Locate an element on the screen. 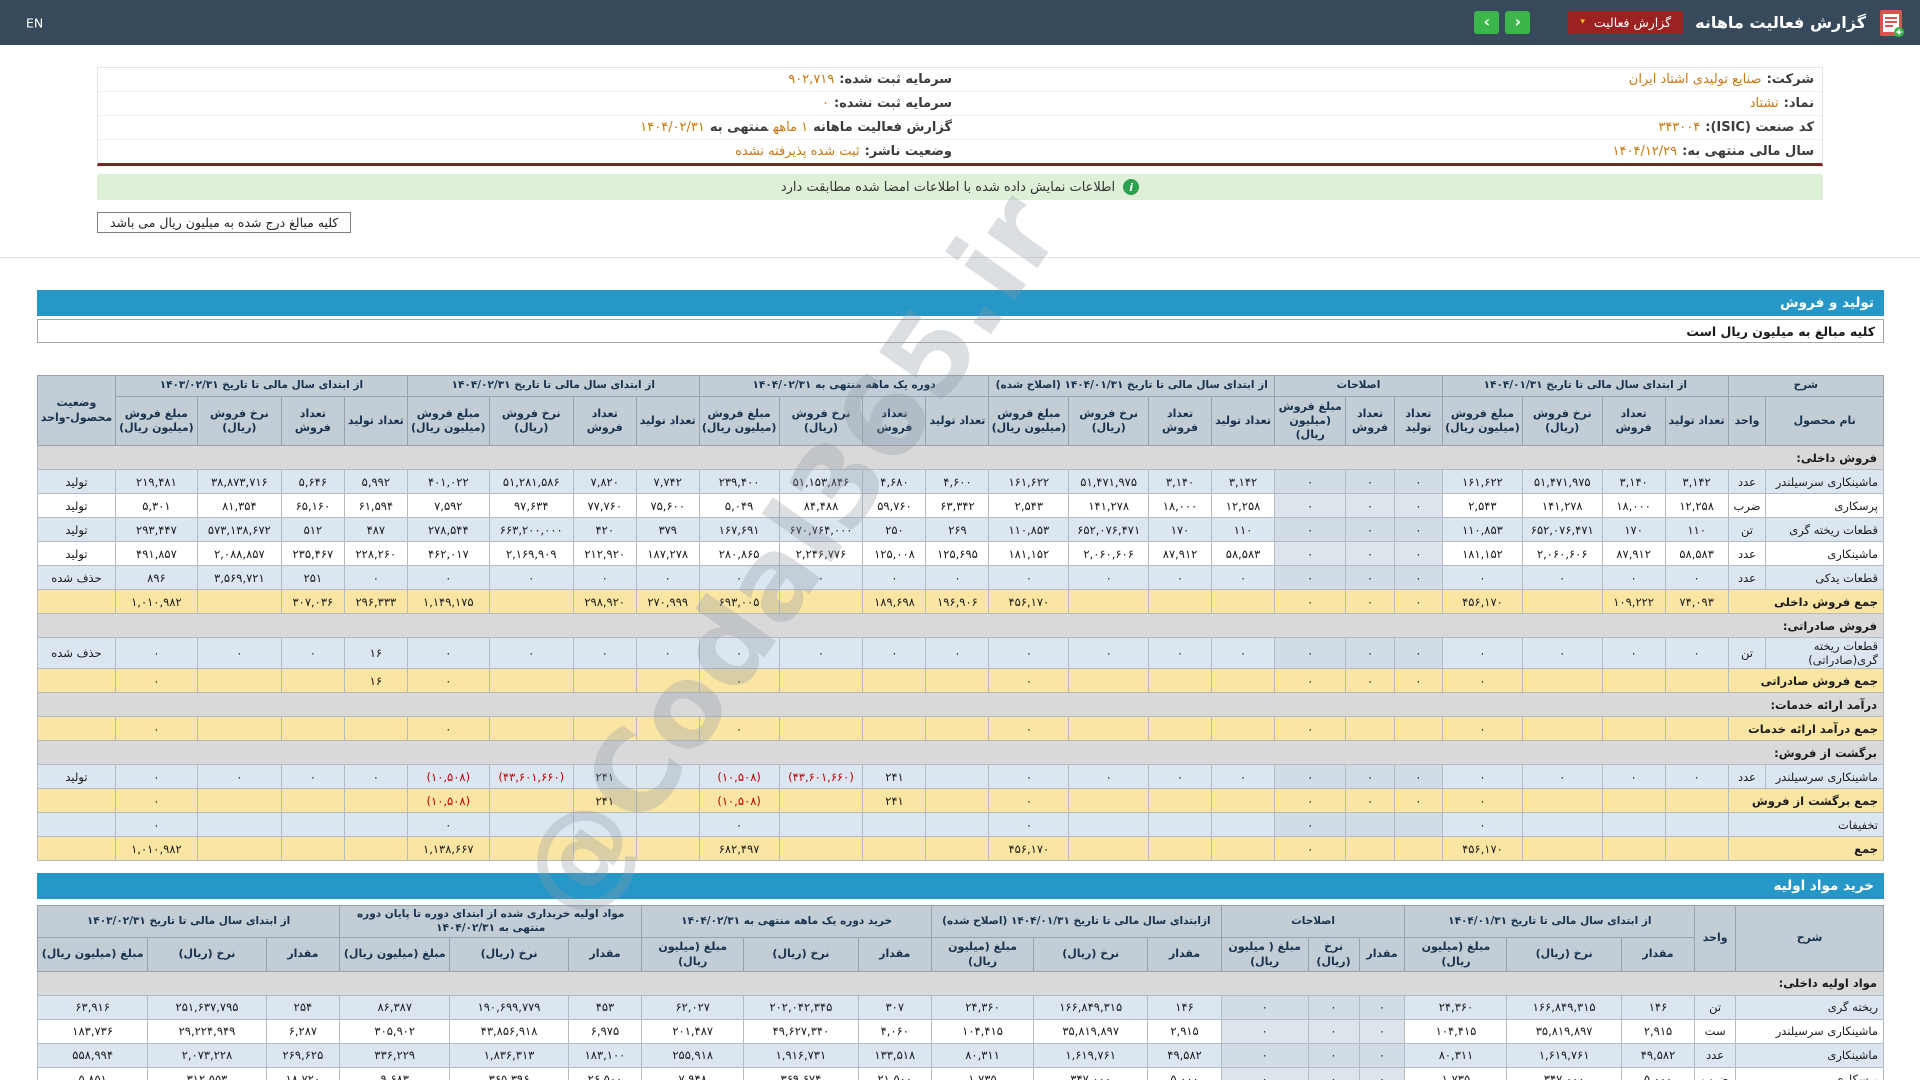 The height and width of the screenshot is (1080, 1920). value-cell: ۸۰,۳۱۱ is located at coordinates (982, 1055).